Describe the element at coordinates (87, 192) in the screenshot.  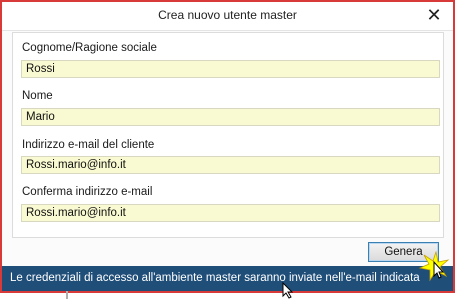
I see `confirm-email-label: Conferma indirizzo e-mail` at that location.